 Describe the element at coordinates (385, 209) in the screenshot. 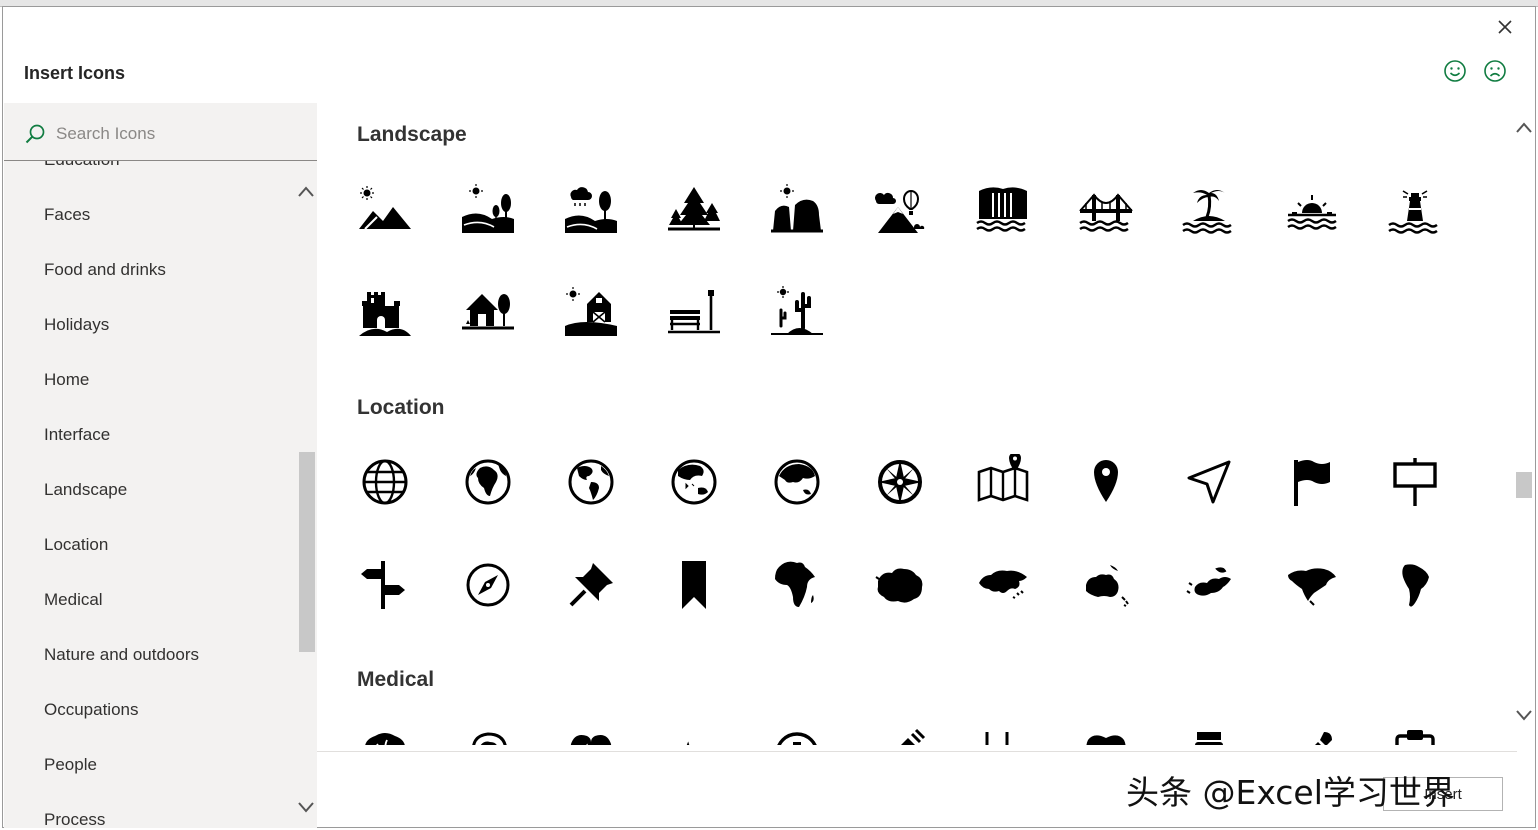

I see `sun-mountains-icon` at that location.